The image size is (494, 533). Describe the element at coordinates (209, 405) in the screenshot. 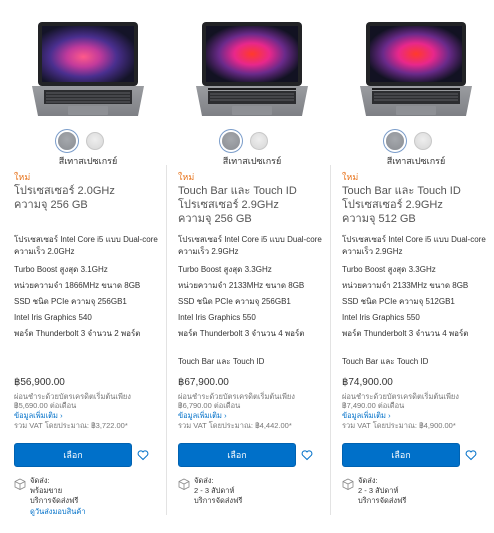

I see `finance-line: ฿6,790.00 ต่อเดือน` at that location.